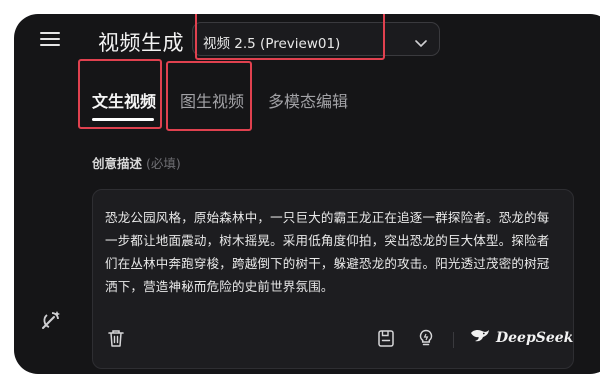  Describe the element at coordinates (116, 340) in the screenshot. I see `trash-icon` at that location.